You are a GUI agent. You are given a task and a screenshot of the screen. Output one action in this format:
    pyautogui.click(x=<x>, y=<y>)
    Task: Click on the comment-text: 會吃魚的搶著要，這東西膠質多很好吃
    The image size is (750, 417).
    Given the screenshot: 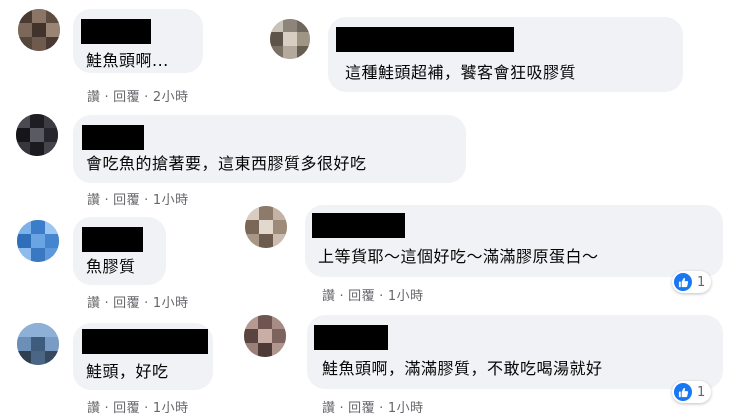 What is the action you would take?
    pyautogui.click(x=226, y=163)
    